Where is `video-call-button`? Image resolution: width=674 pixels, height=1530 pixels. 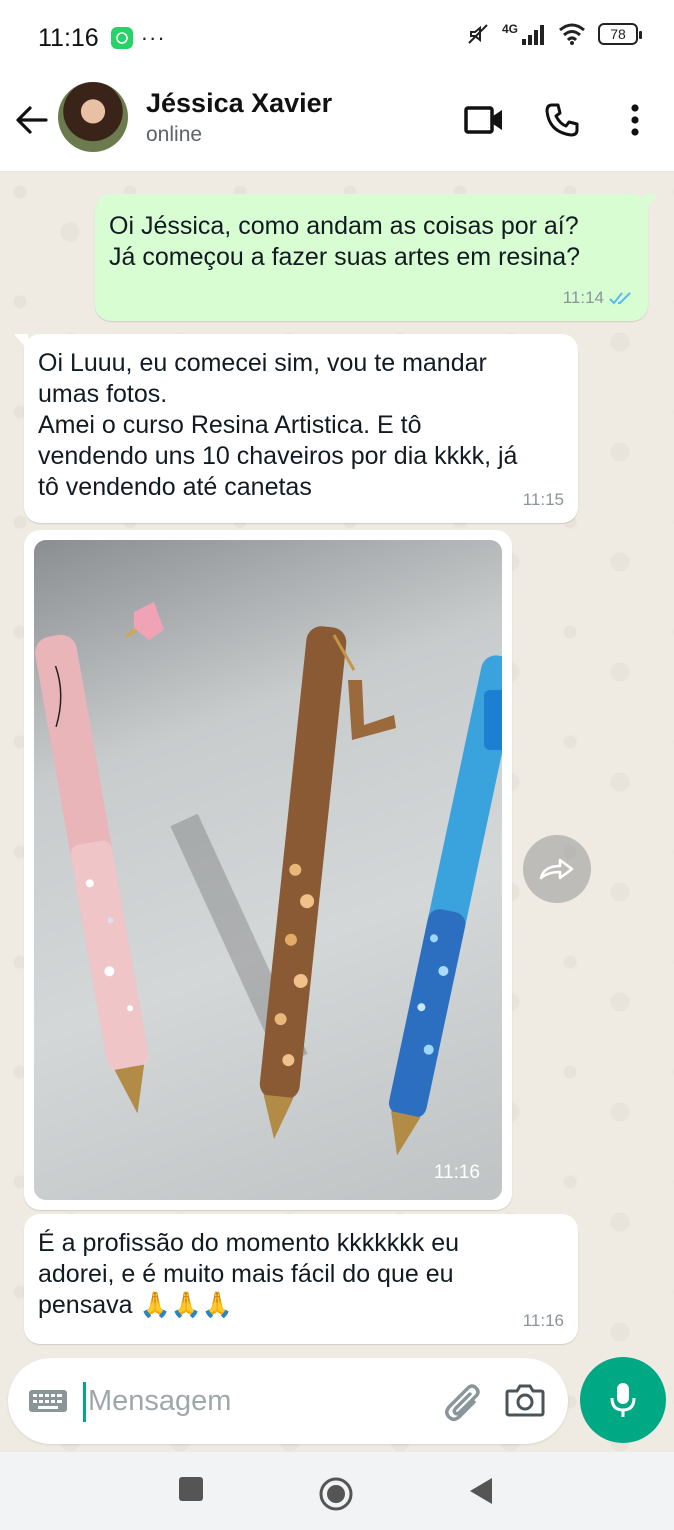
video-call-button is located at coordinates (484, 120).